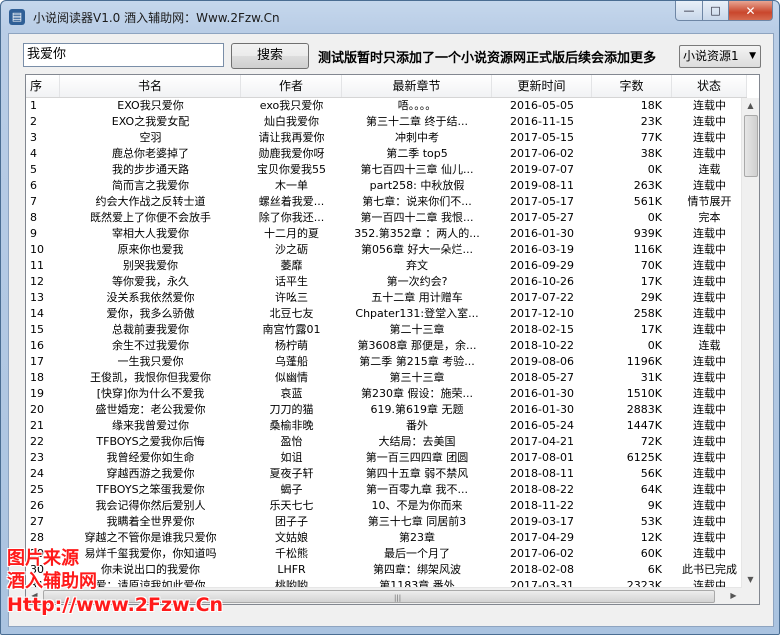 This screenshot has height=635, width=780. What do you see at coordinates (386, 506) in the screenshot?
I see `table-row: 26 我会记得你然后爱别人 乐天七七 10、不是为你而来 2018-11-22 9K 连载中` at bounding box center [386, 506].